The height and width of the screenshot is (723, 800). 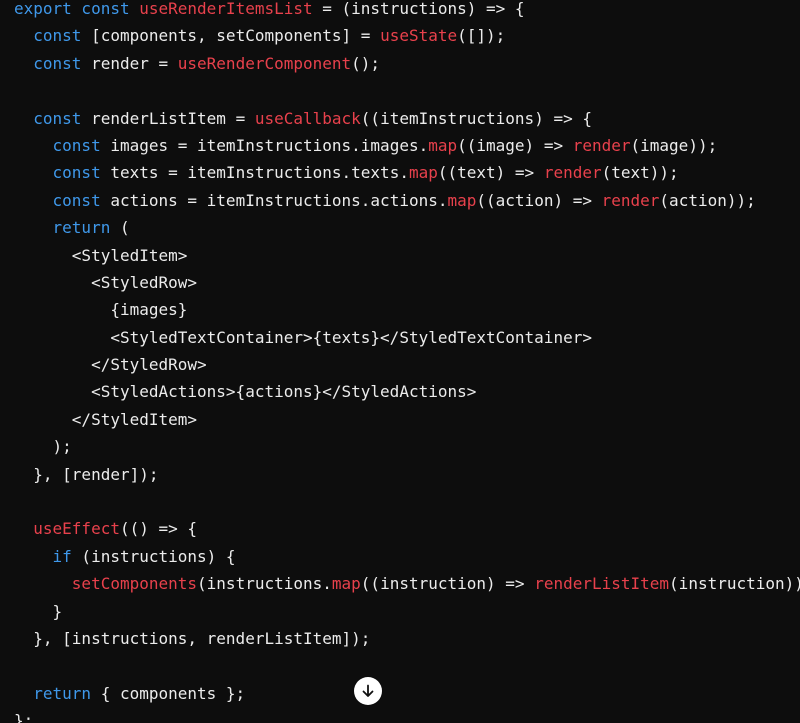 I want to click on code-text: <StyledRow>, so click(x=106, y=282).